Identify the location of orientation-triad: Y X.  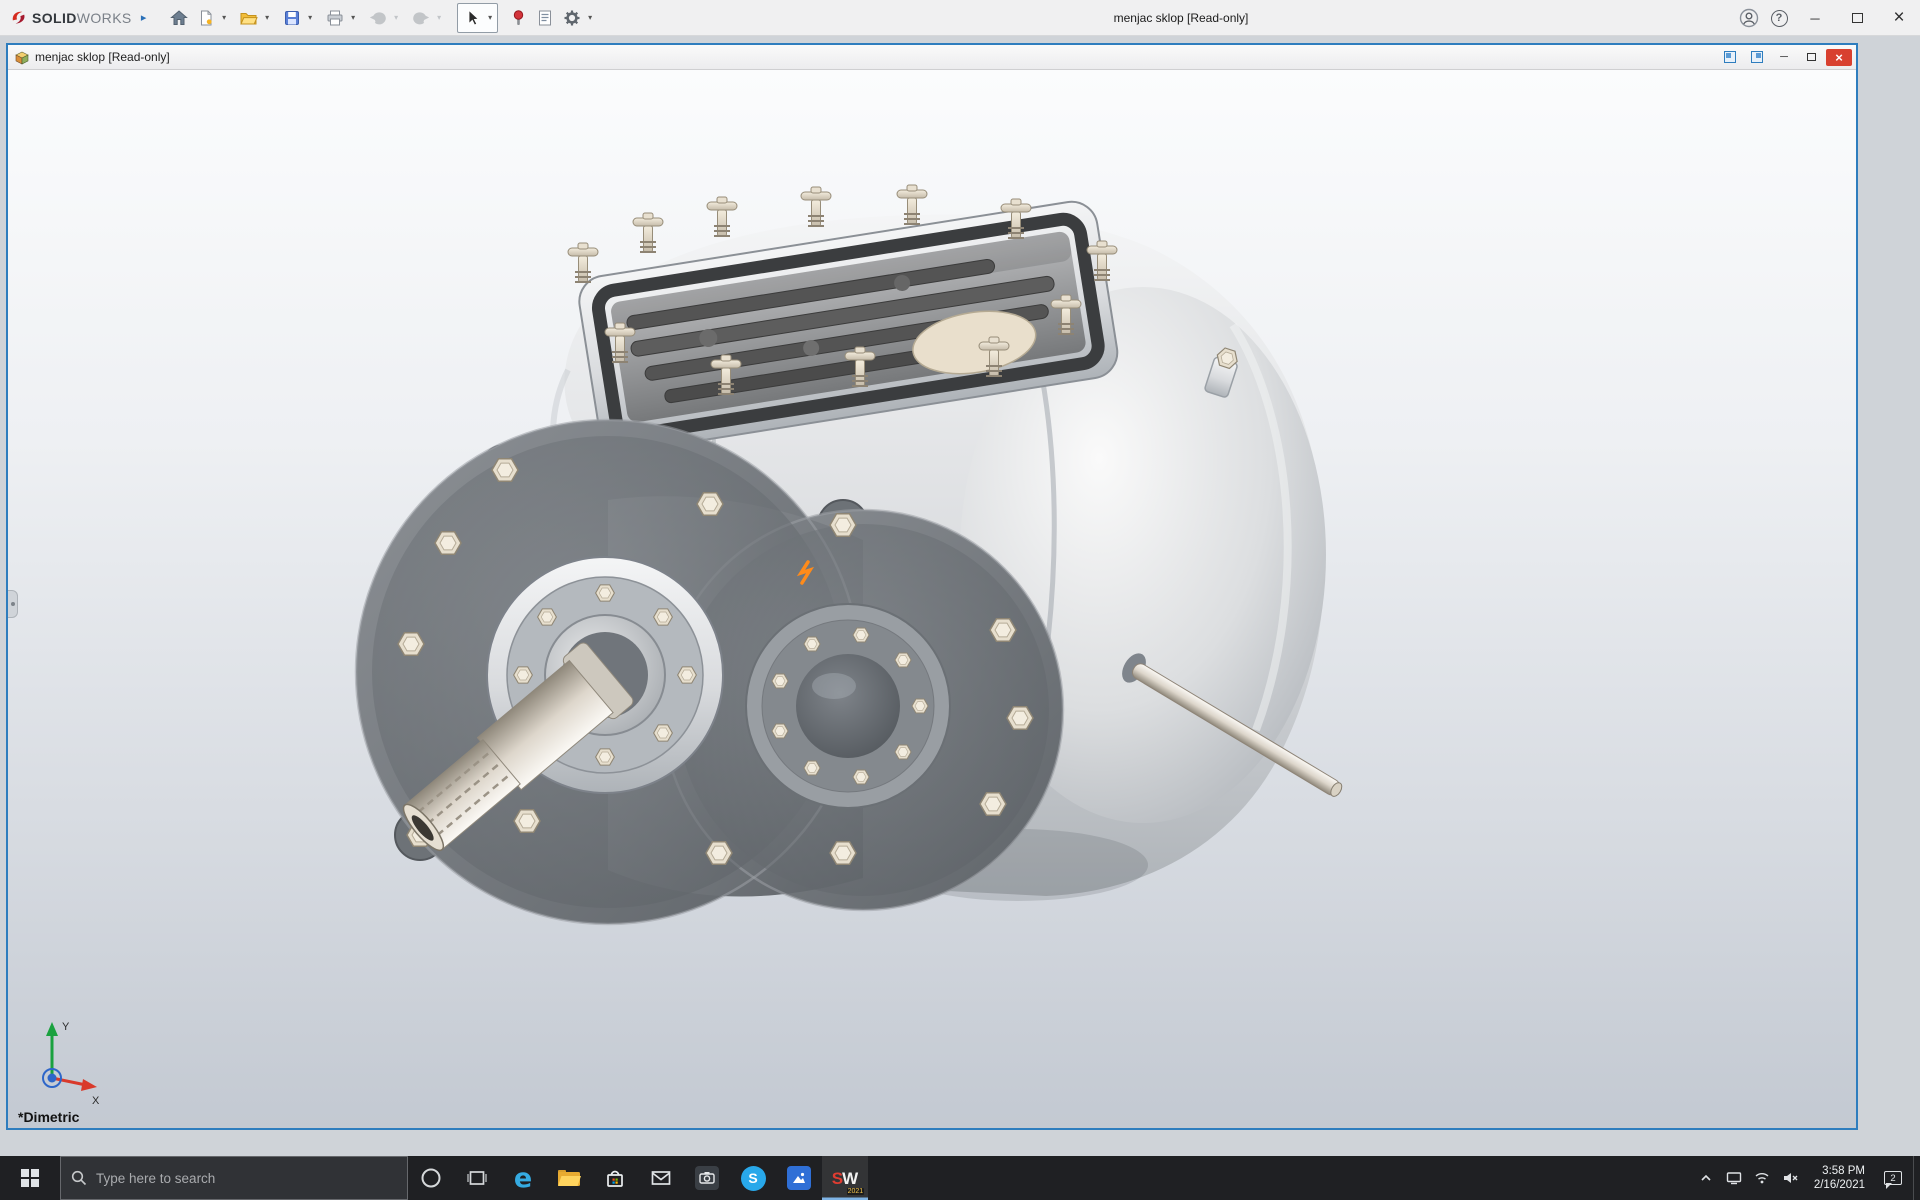
(71, 1064).